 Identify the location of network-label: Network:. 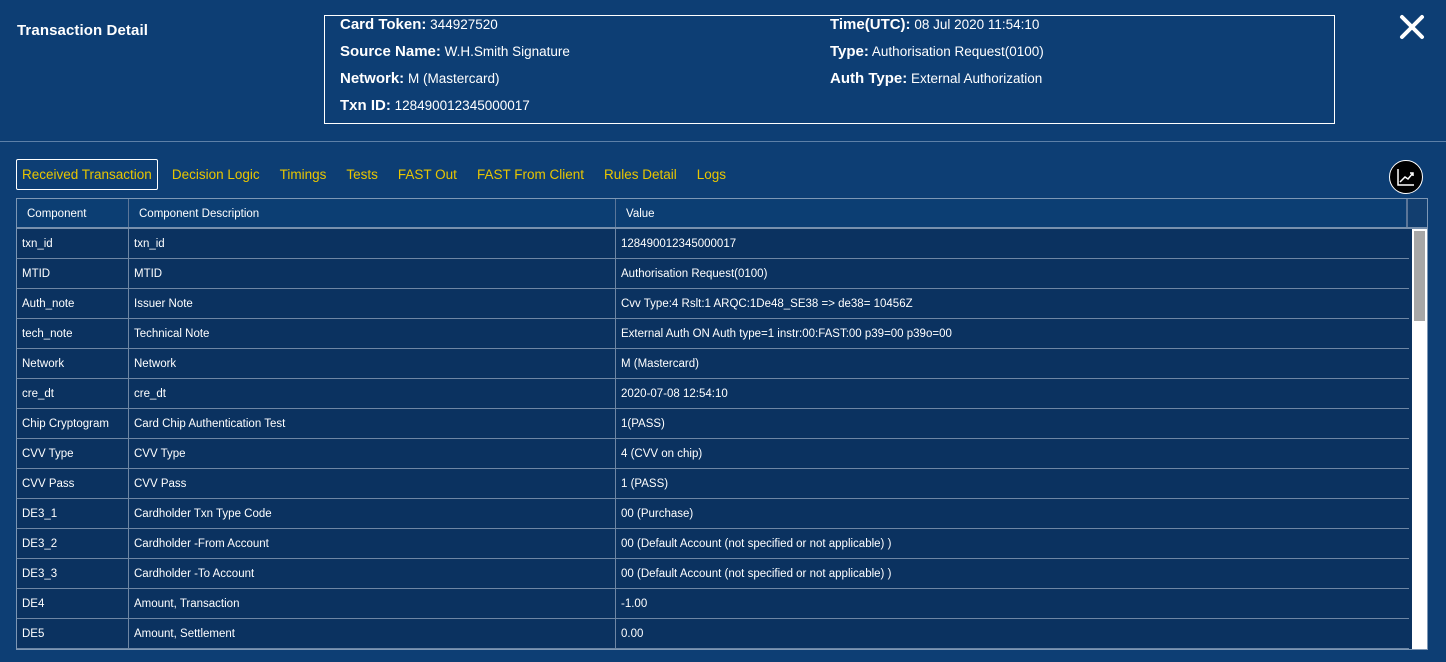
(372, 78).